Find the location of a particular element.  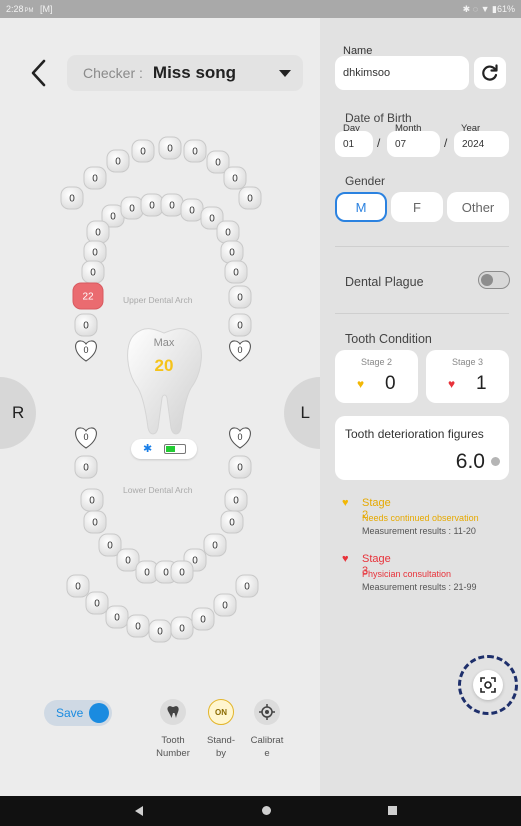

scan-button is located at coordinates (488, 685).